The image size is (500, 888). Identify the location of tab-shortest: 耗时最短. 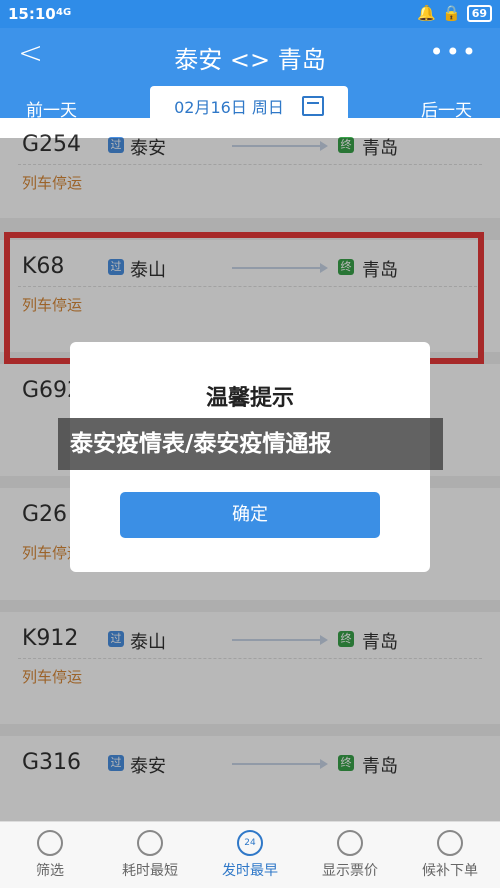
(150, 855).